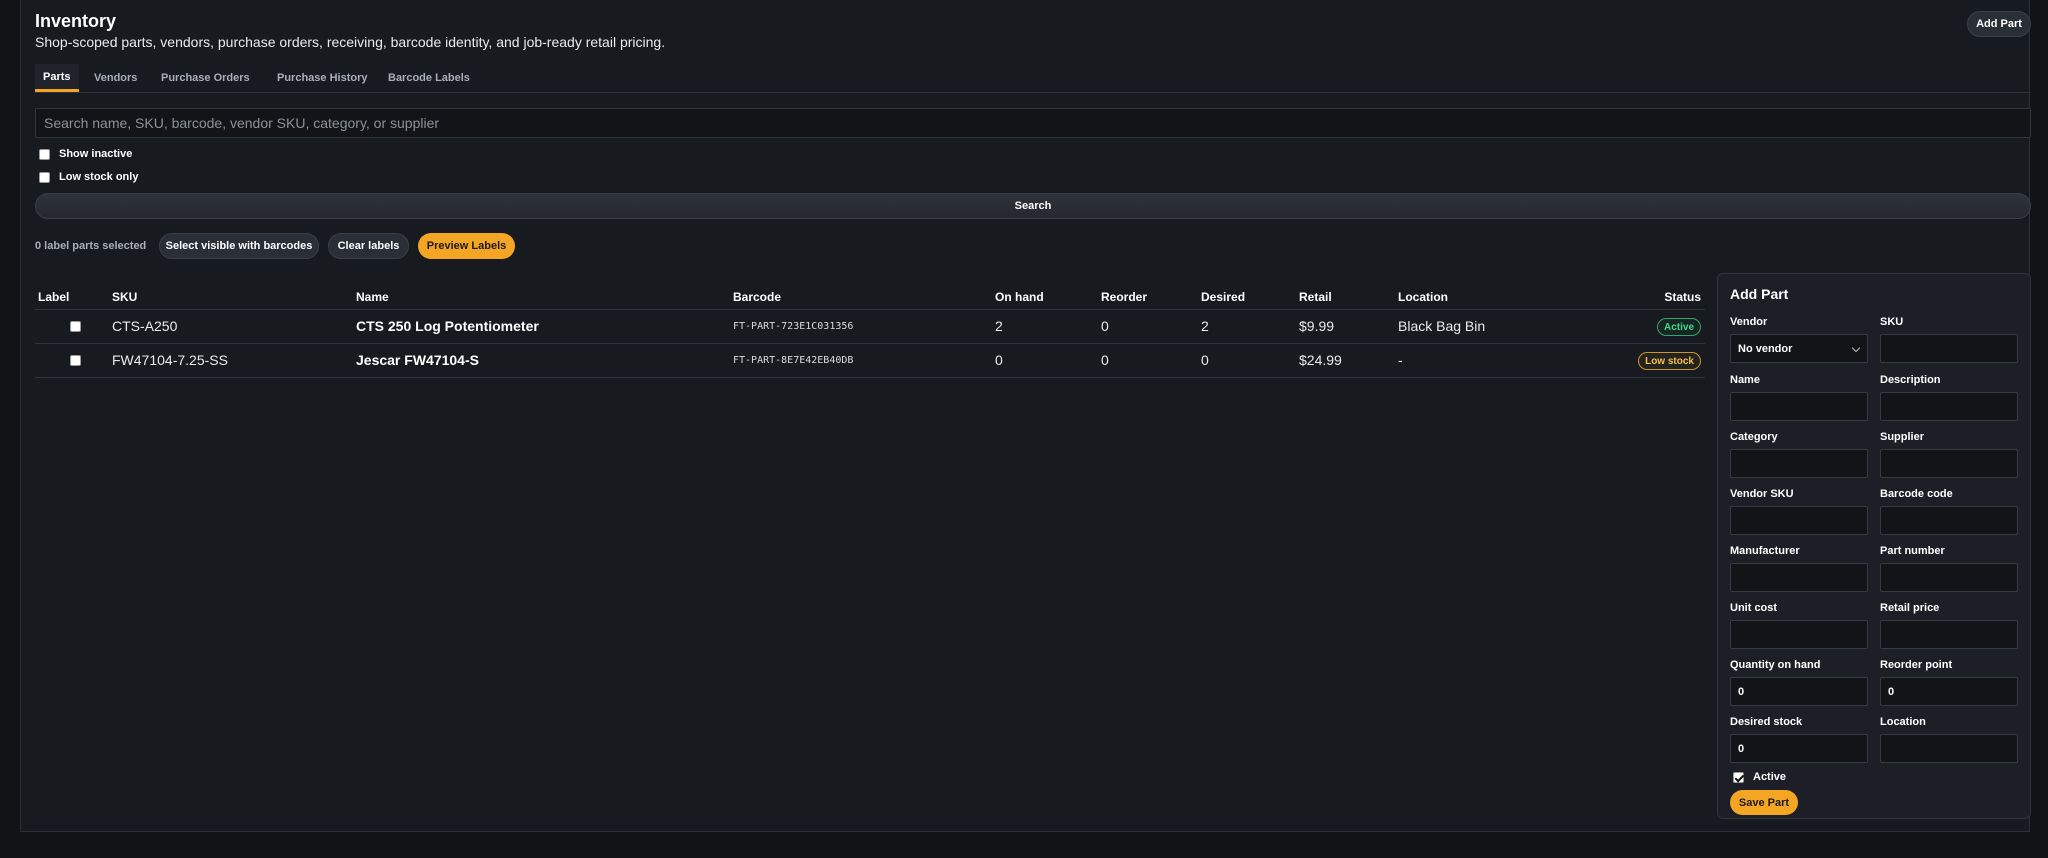 The image size is (2048, 858). Describe the element at coordinates (205, 78) in the screenshot. I see `tab-purchase-orders: Purchase Orders` at that location.